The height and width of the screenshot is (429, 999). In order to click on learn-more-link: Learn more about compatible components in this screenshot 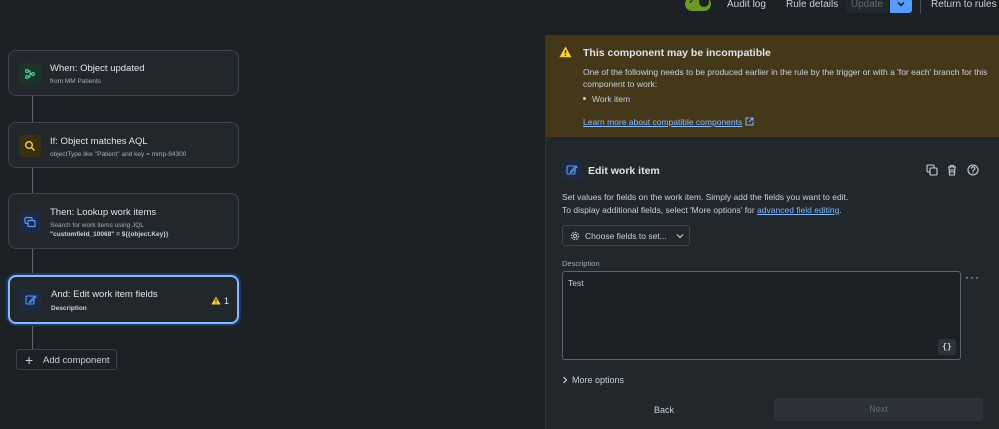, I will do `click(668, 122)`.